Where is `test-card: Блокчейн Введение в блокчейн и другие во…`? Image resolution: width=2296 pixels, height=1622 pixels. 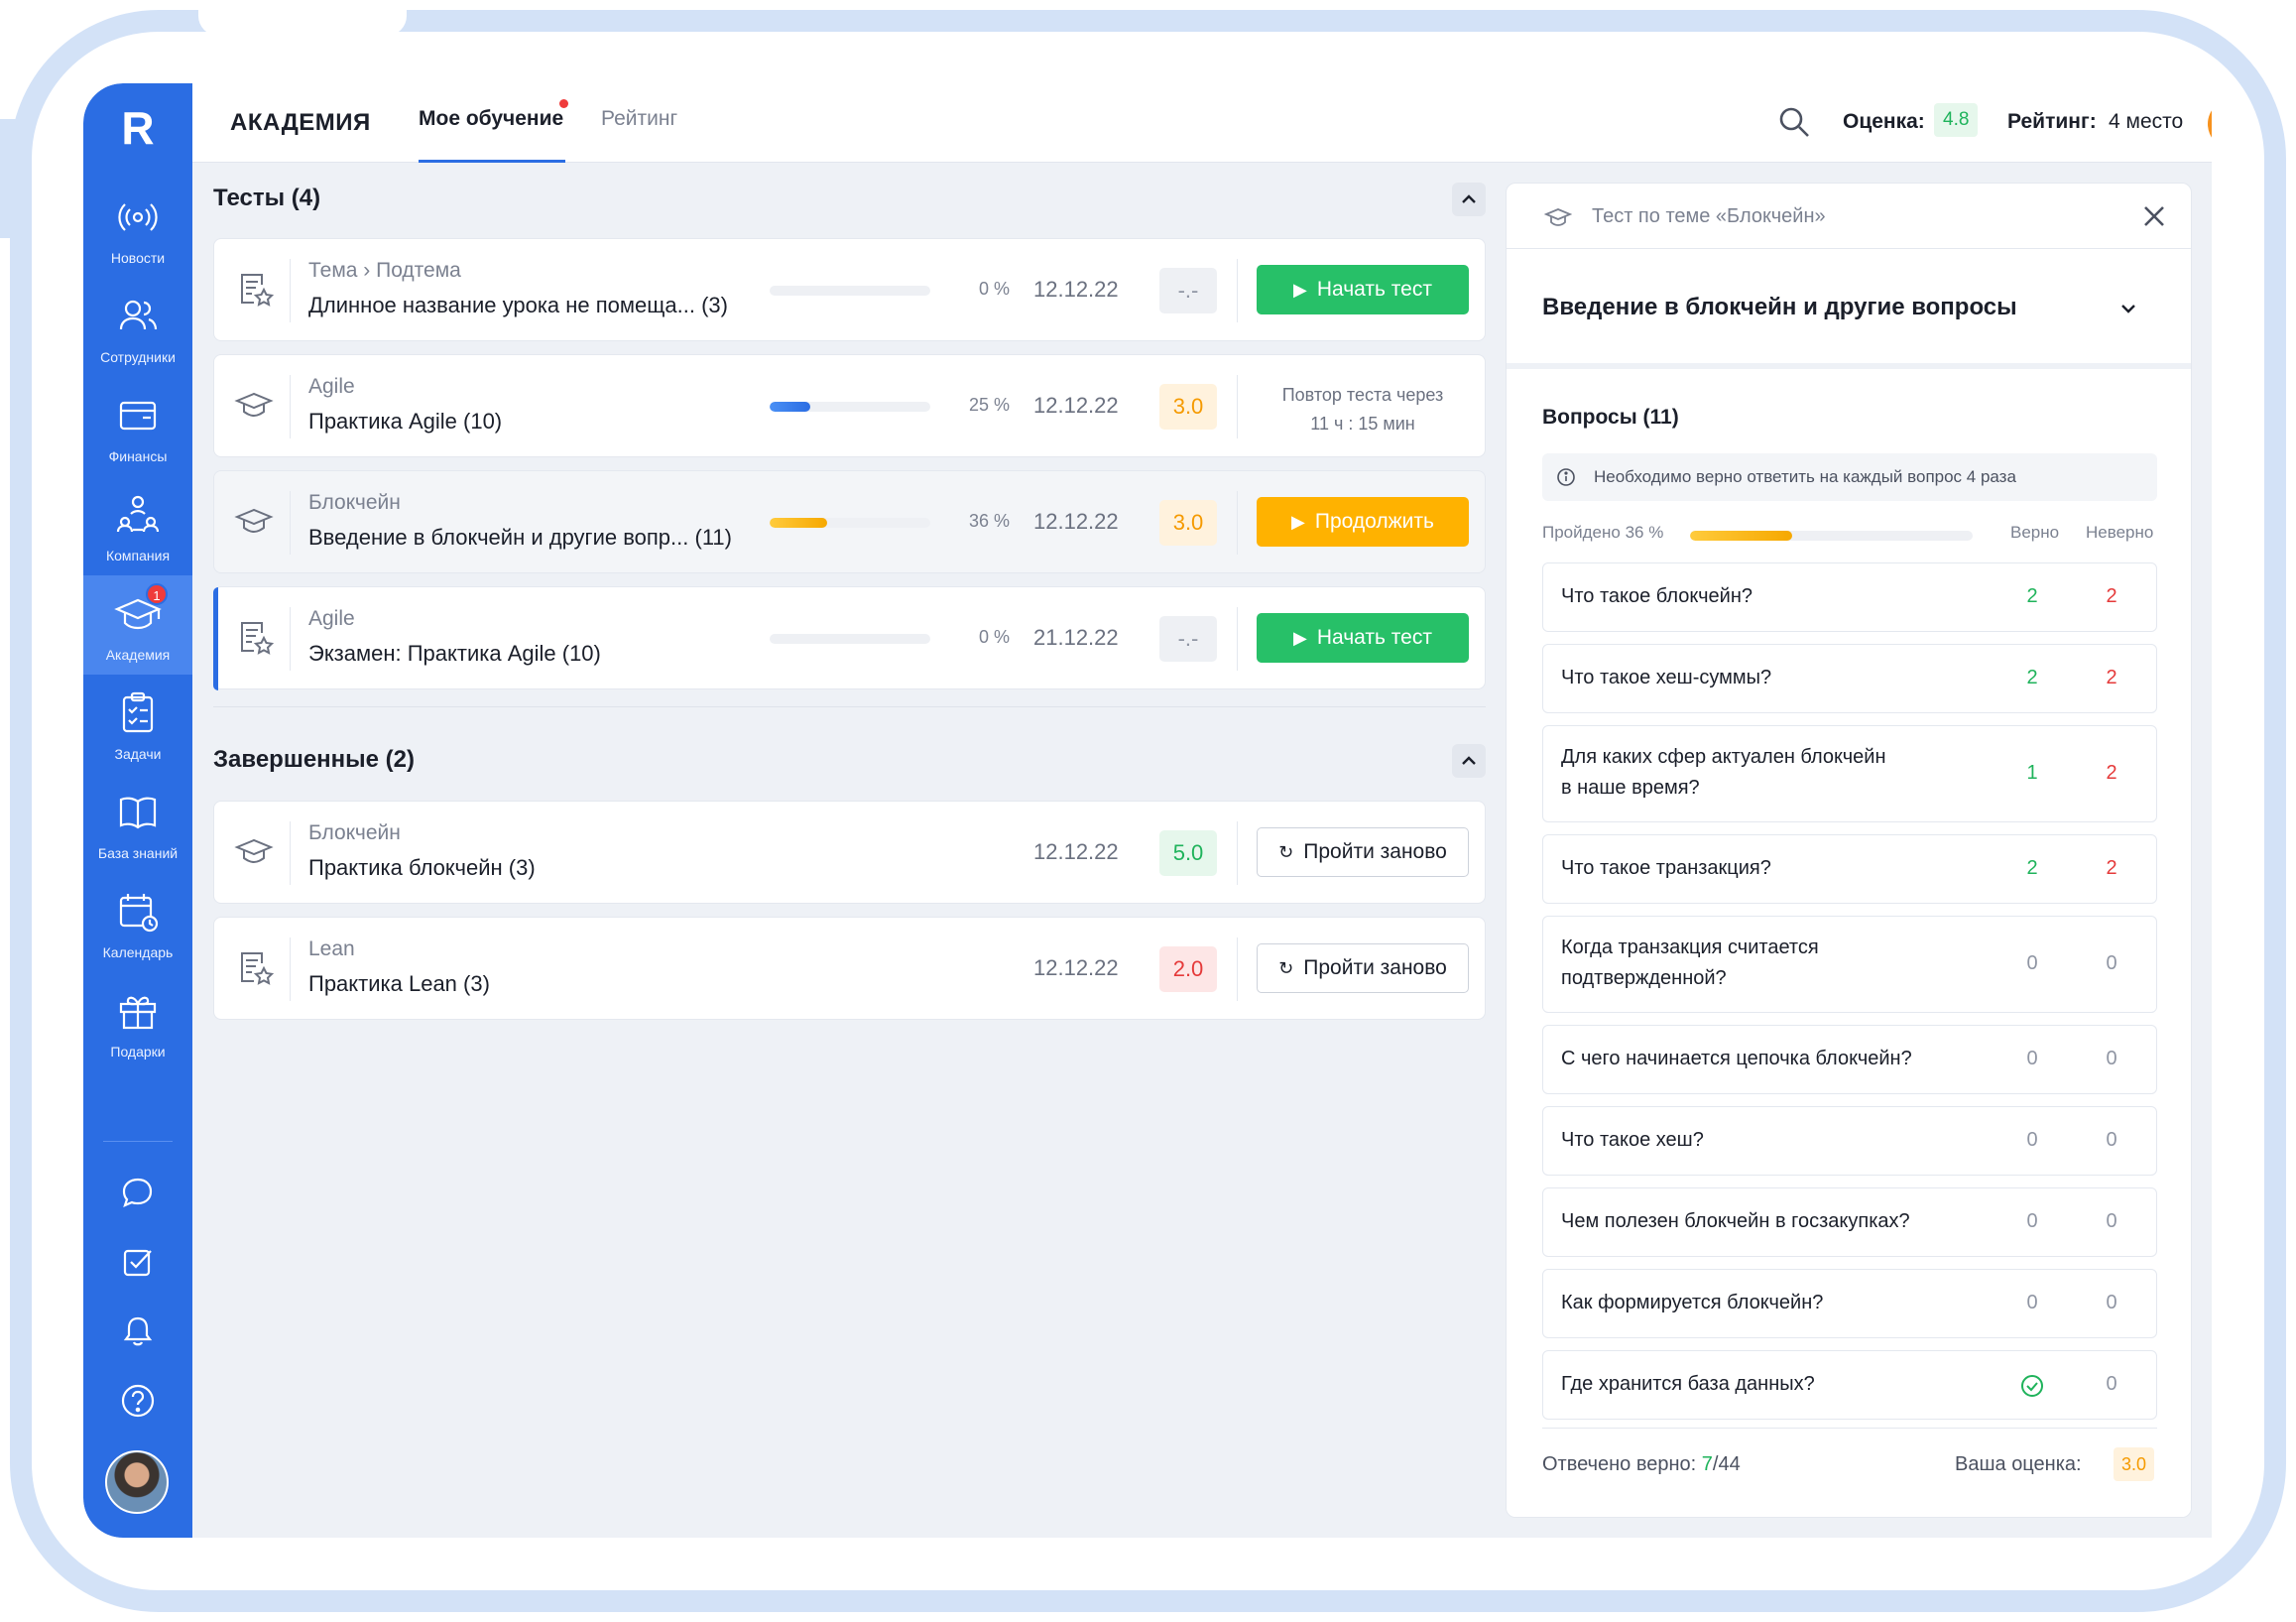 test-card: Блокчейн Введение в блокчейн и другие во… is located at coordinates (849, 521).